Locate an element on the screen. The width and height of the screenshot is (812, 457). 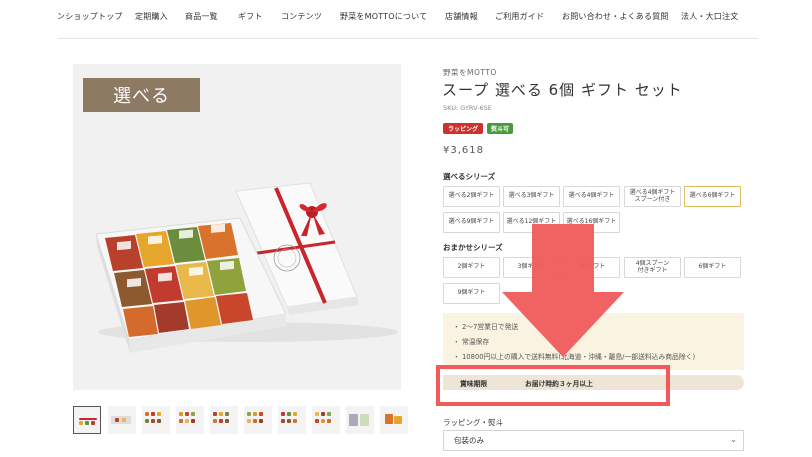
image-badge: 選べる is located at coordinates (141, 95).